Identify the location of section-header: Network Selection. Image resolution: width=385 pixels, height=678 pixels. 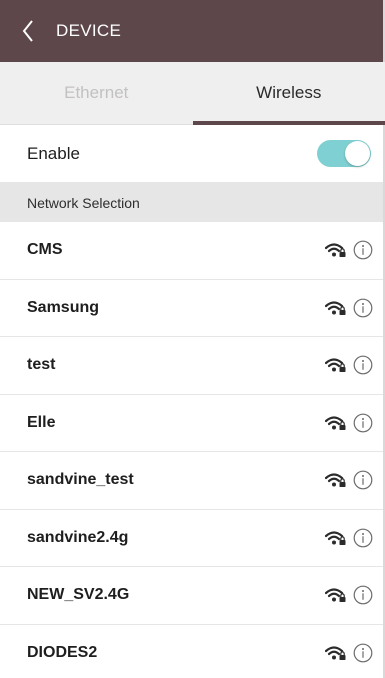
(192, 202).